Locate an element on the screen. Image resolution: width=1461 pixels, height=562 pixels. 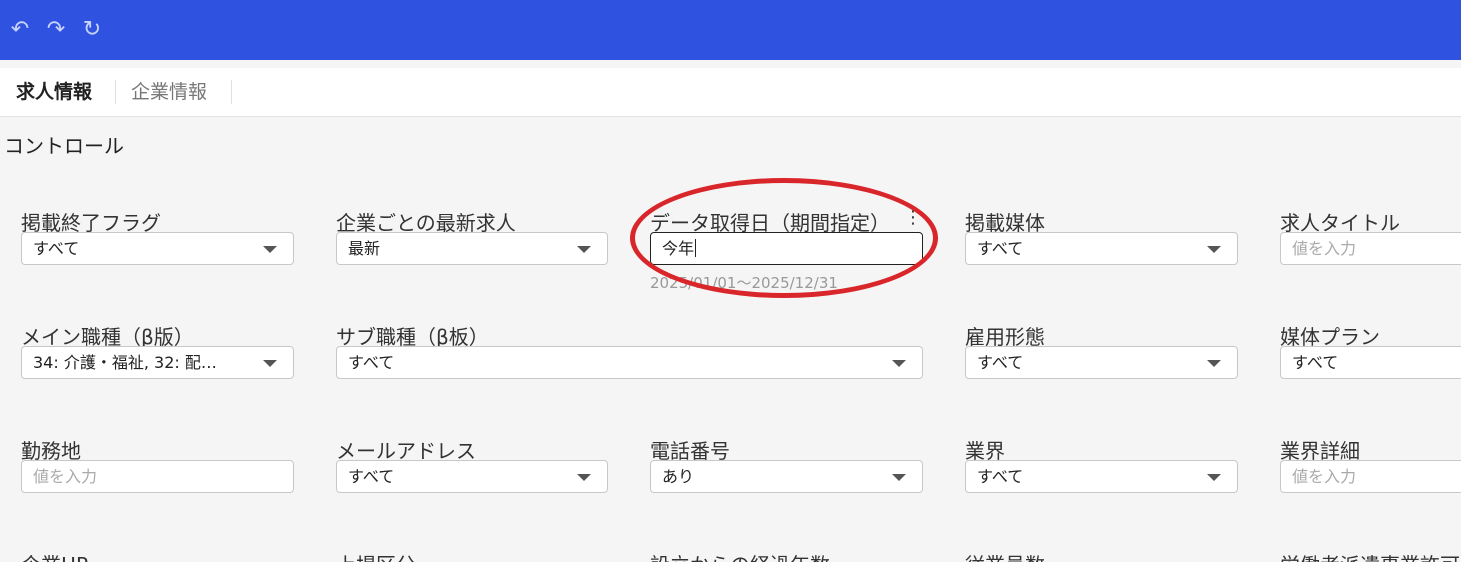
select-value: 最新 is located at coordinates (364, 248).